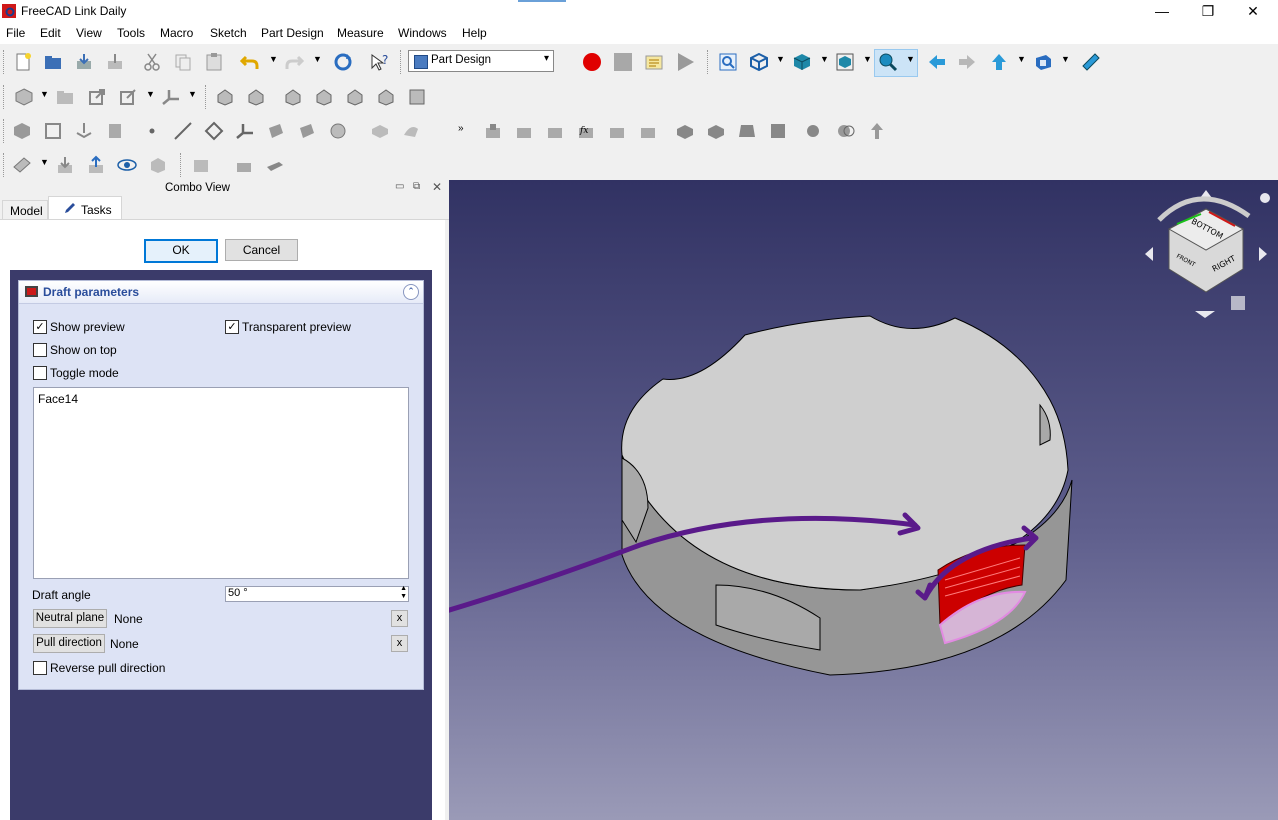  Describe the element at coordinates (623, 62) in the screenshot. I see `stop-macro-icon` at that location.